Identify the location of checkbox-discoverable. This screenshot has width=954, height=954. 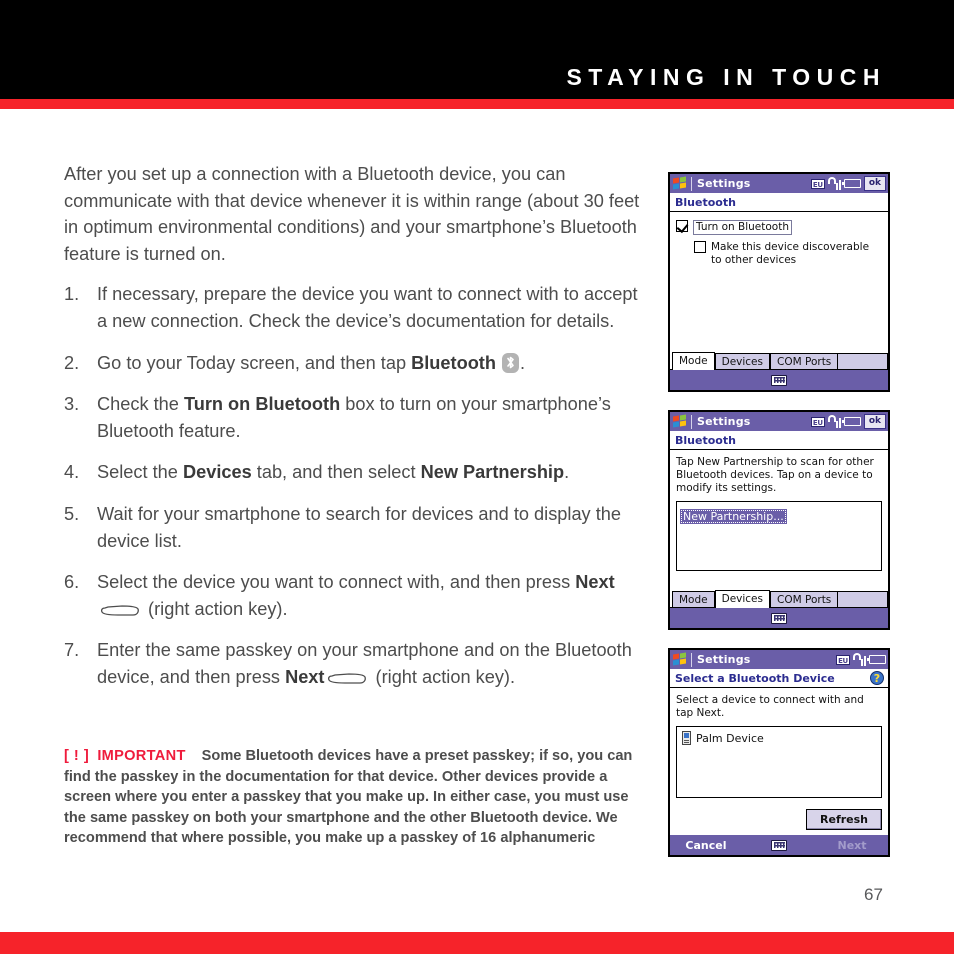
(700, 247).